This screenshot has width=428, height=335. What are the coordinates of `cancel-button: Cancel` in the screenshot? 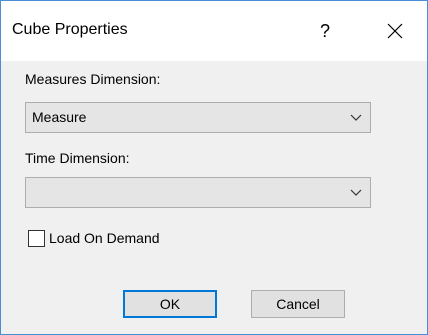 It's located at (298, 304).